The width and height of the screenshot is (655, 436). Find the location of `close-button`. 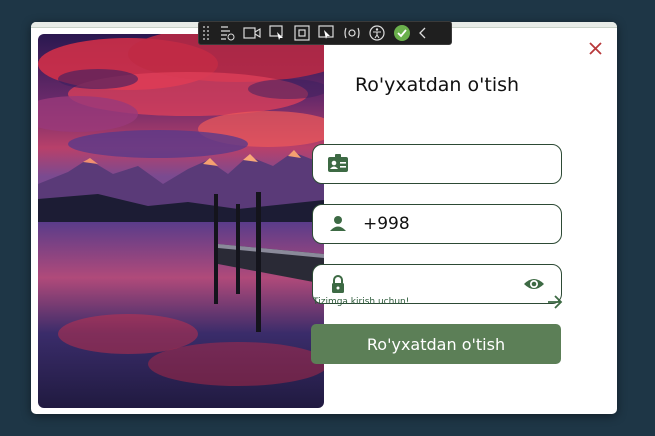

close-button is located at coordinates (596, 49).